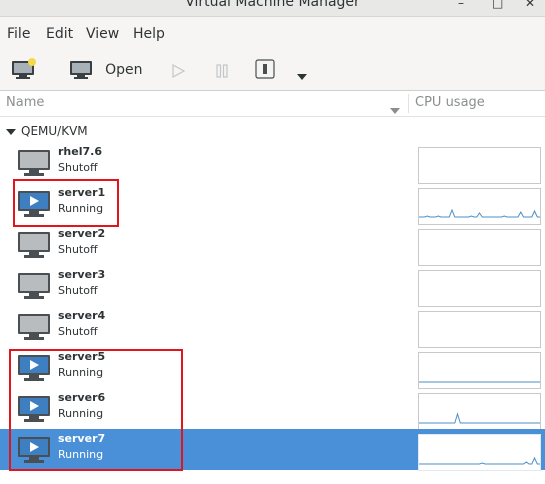  Describe the element at coordinates (82, 315) in the screenshot. I see `vm-name: server4` at that location.